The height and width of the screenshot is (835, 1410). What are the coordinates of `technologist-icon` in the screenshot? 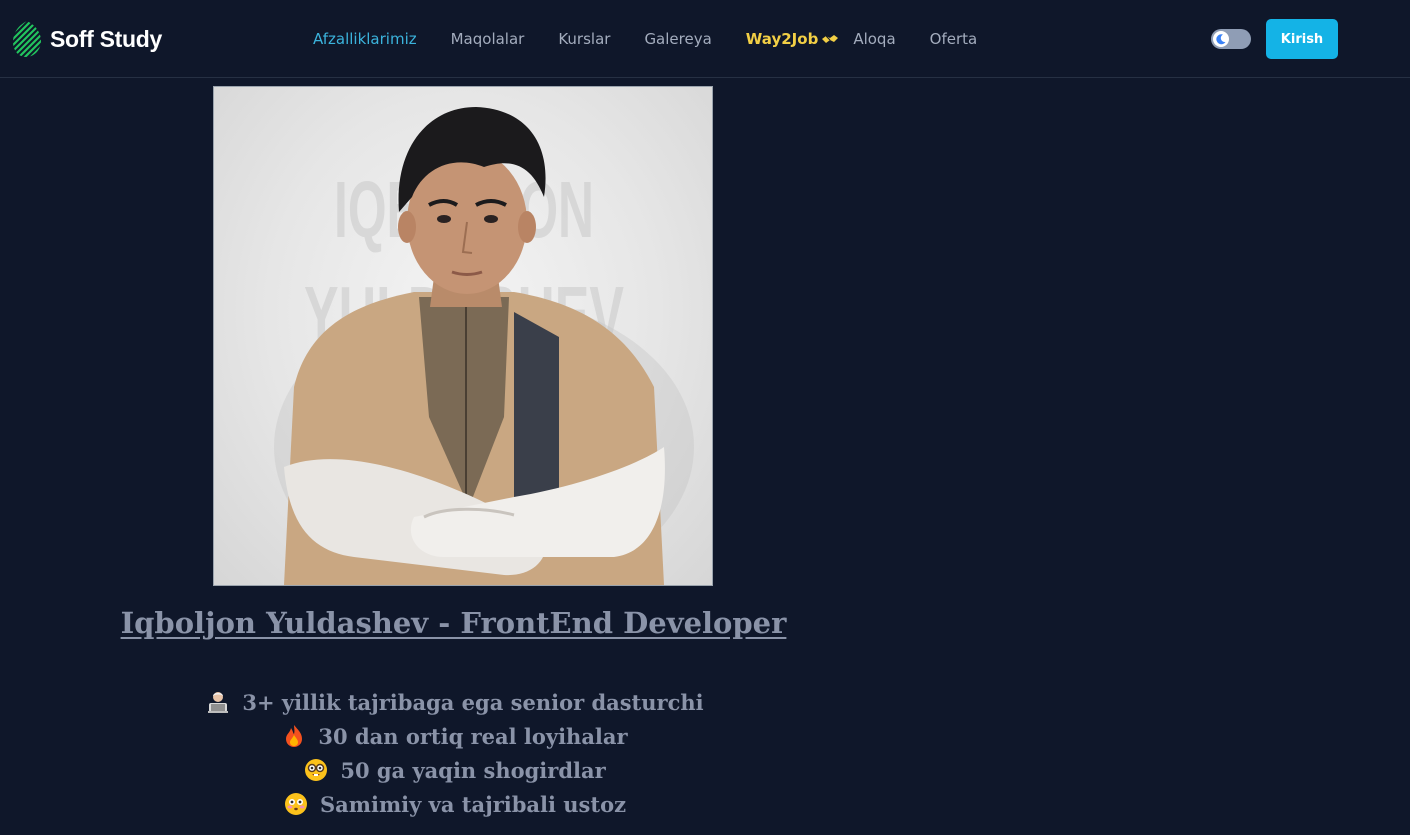 It's located at (218, 702).